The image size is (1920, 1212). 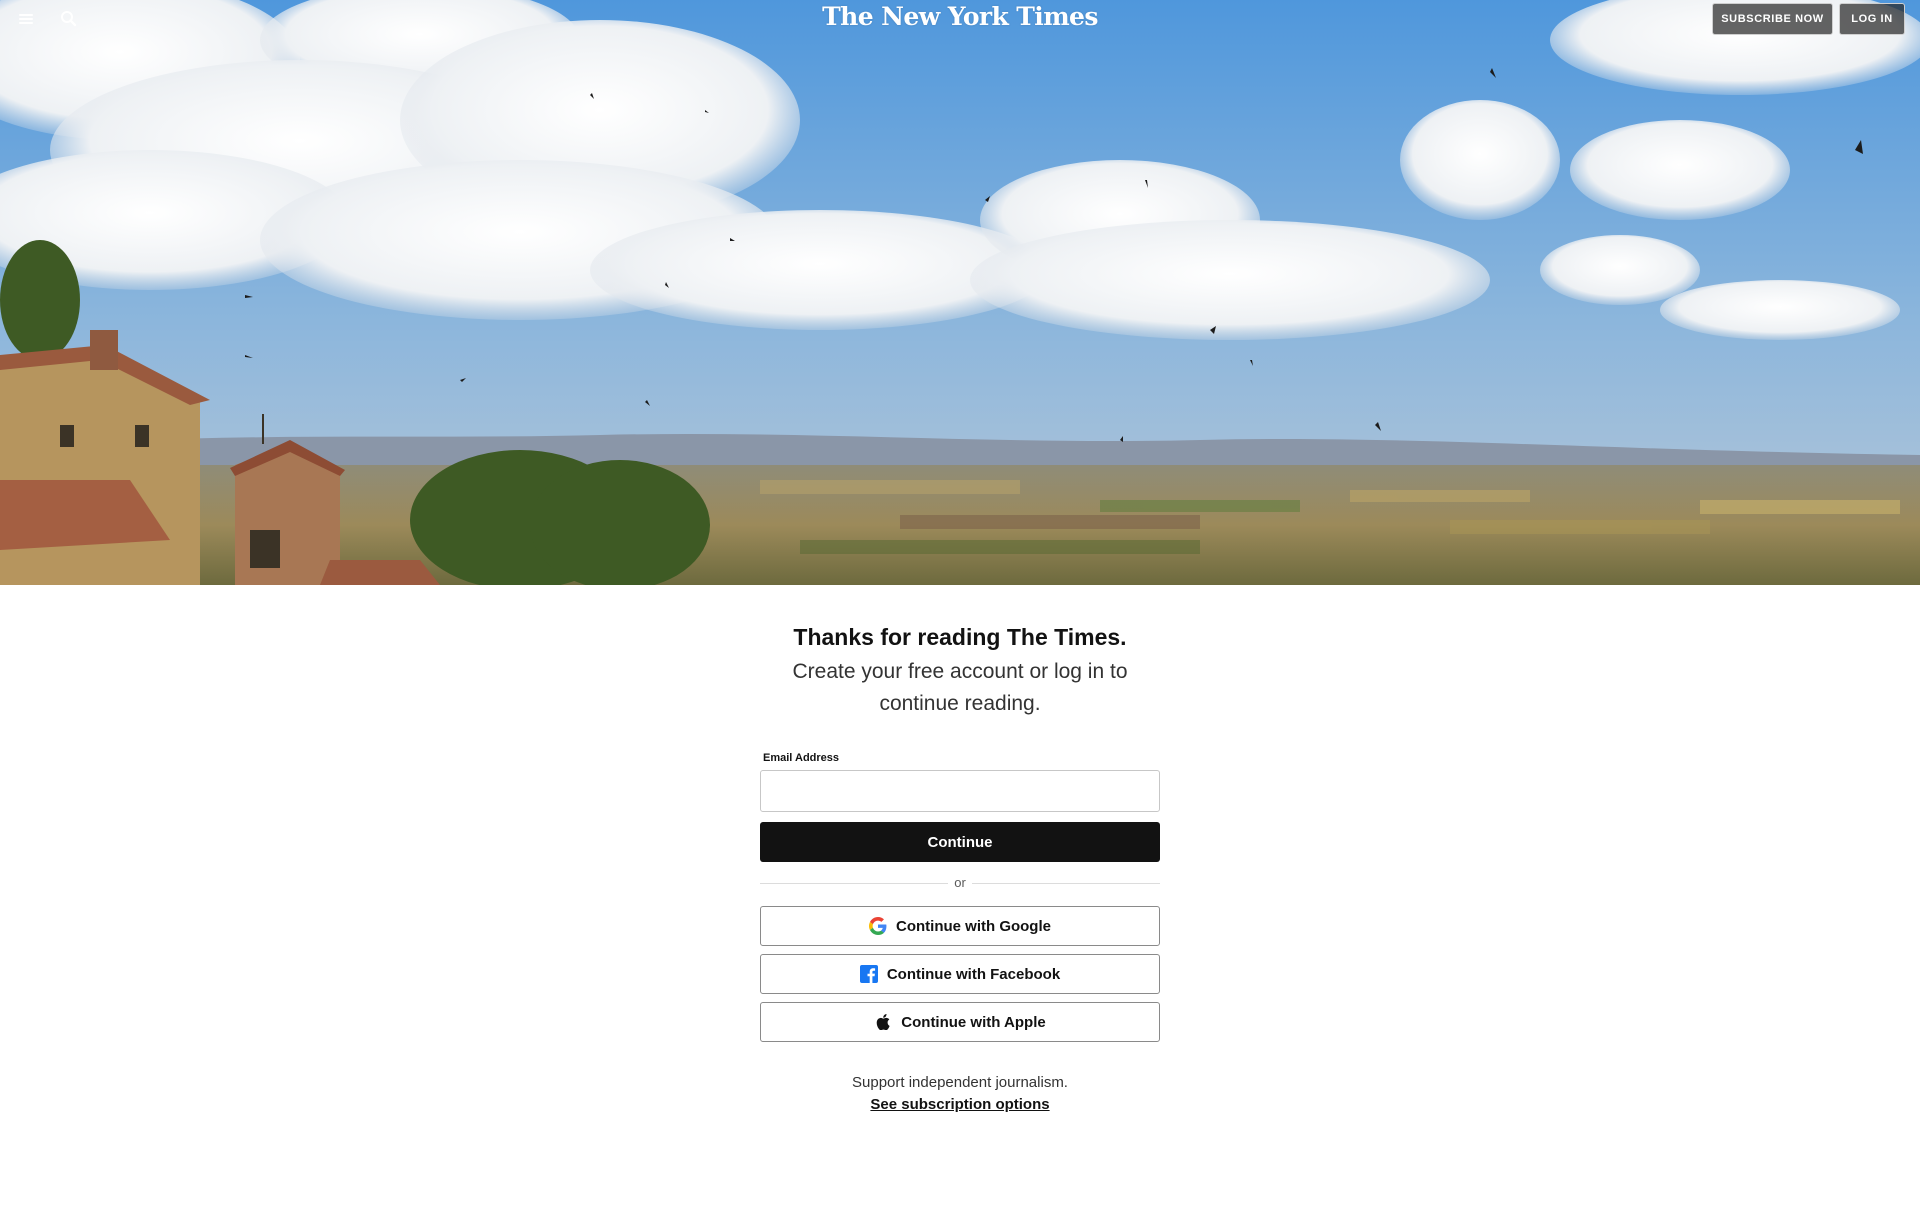 What do you see at coordinates (1066, 883) in the screenshot?
I see `divider-line-right` at bounding box center [1066, 883].